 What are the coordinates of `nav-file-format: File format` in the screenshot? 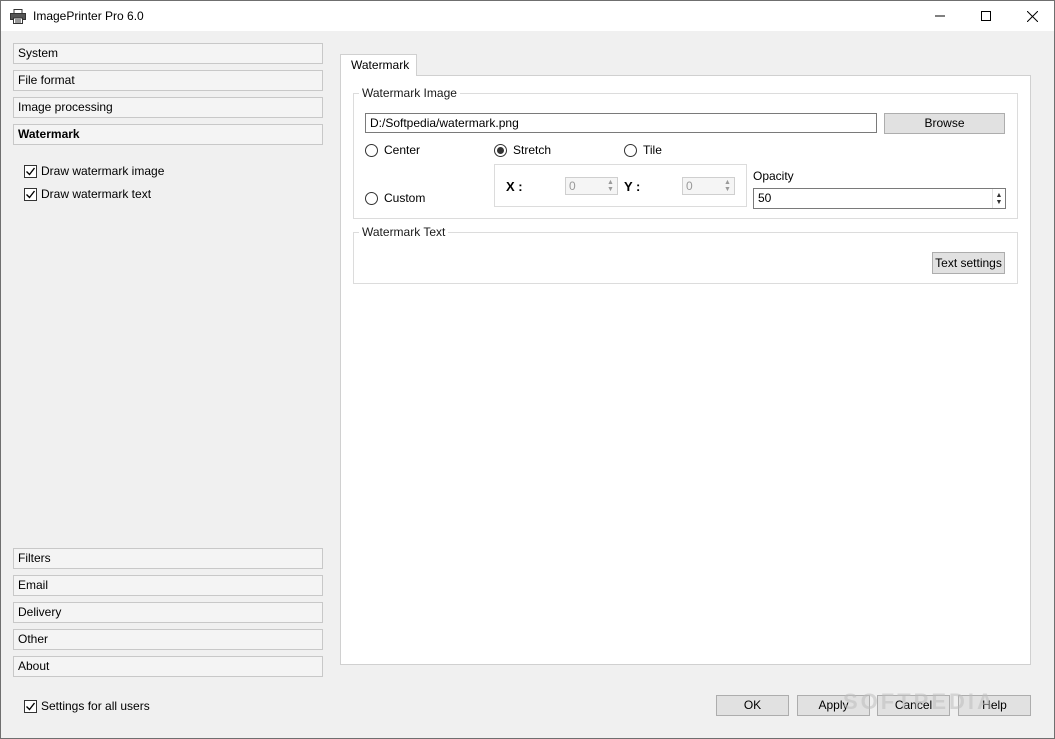 It's located at (168, 80).